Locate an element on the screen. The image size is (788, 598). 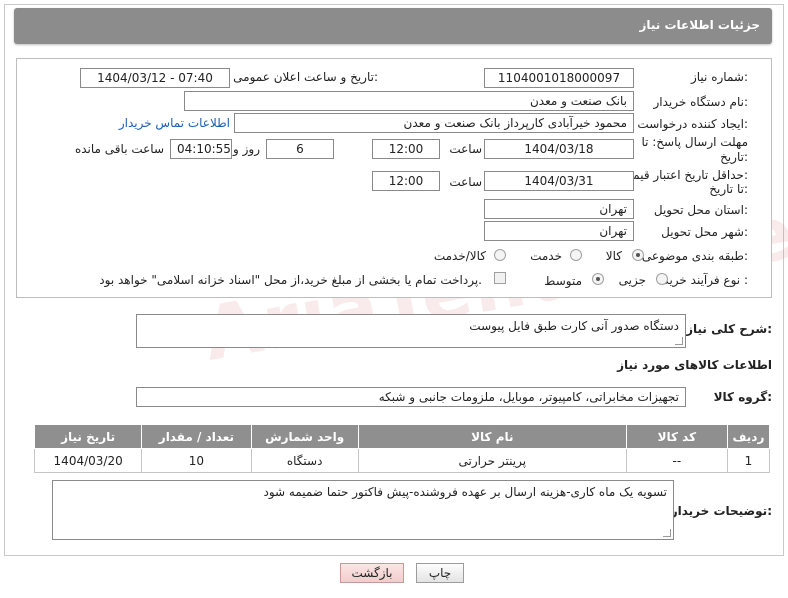
price-time-field: 12:00 is located at coordinates (406, 181).